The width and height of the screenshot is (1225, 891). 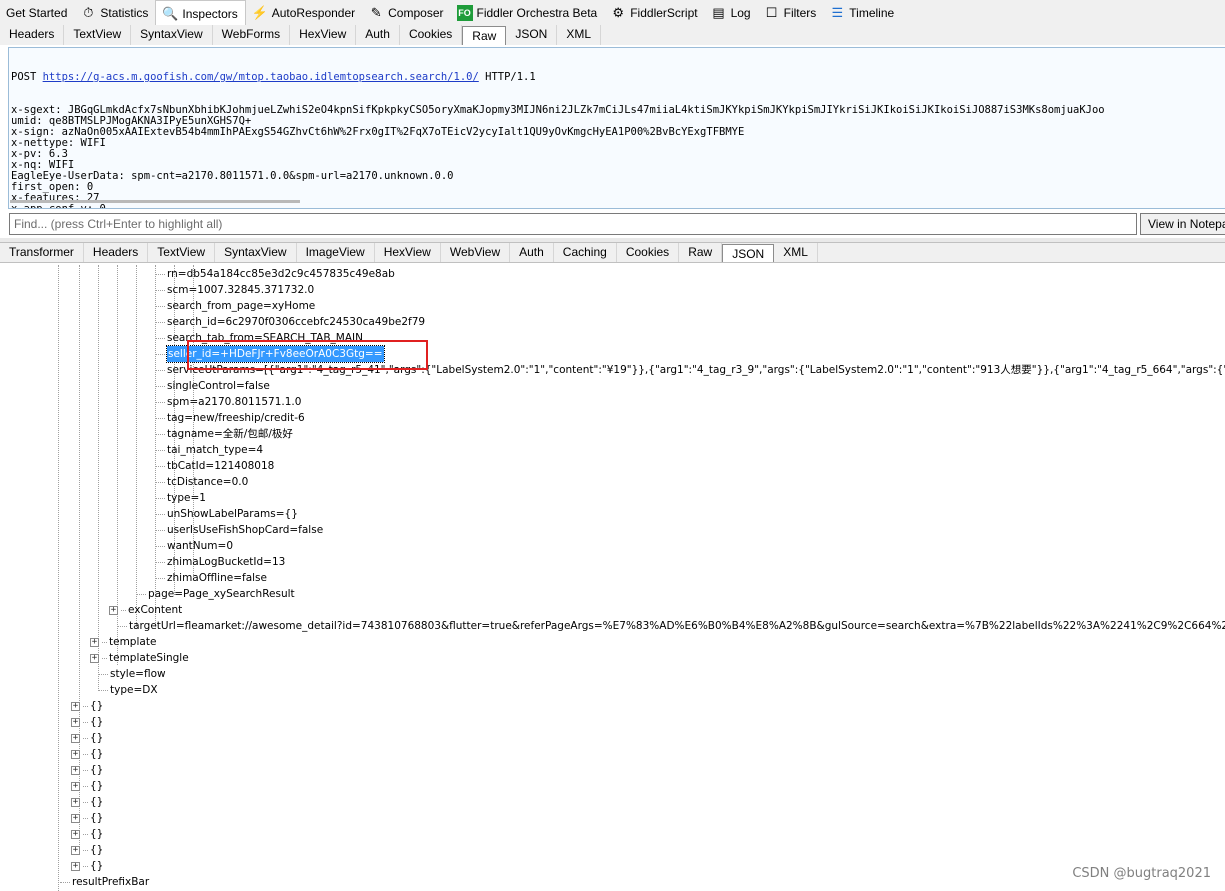 What do you see at coordinates (701, 252) in the screenshot?
I see `response-tab-raw: Raw` at bounding box center [701, 252].